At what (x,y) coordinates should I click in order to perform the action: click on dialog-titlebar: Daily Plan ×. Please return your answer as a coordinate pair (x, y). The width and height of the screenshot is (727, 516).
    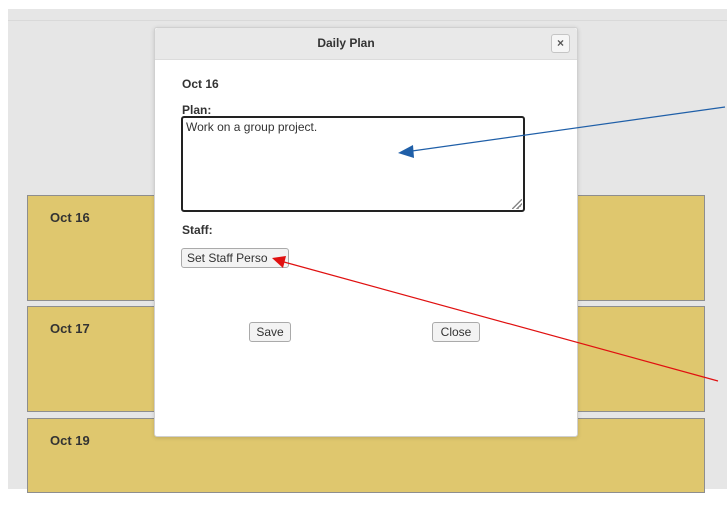
    Looking at the image, I should click on (366, 44).